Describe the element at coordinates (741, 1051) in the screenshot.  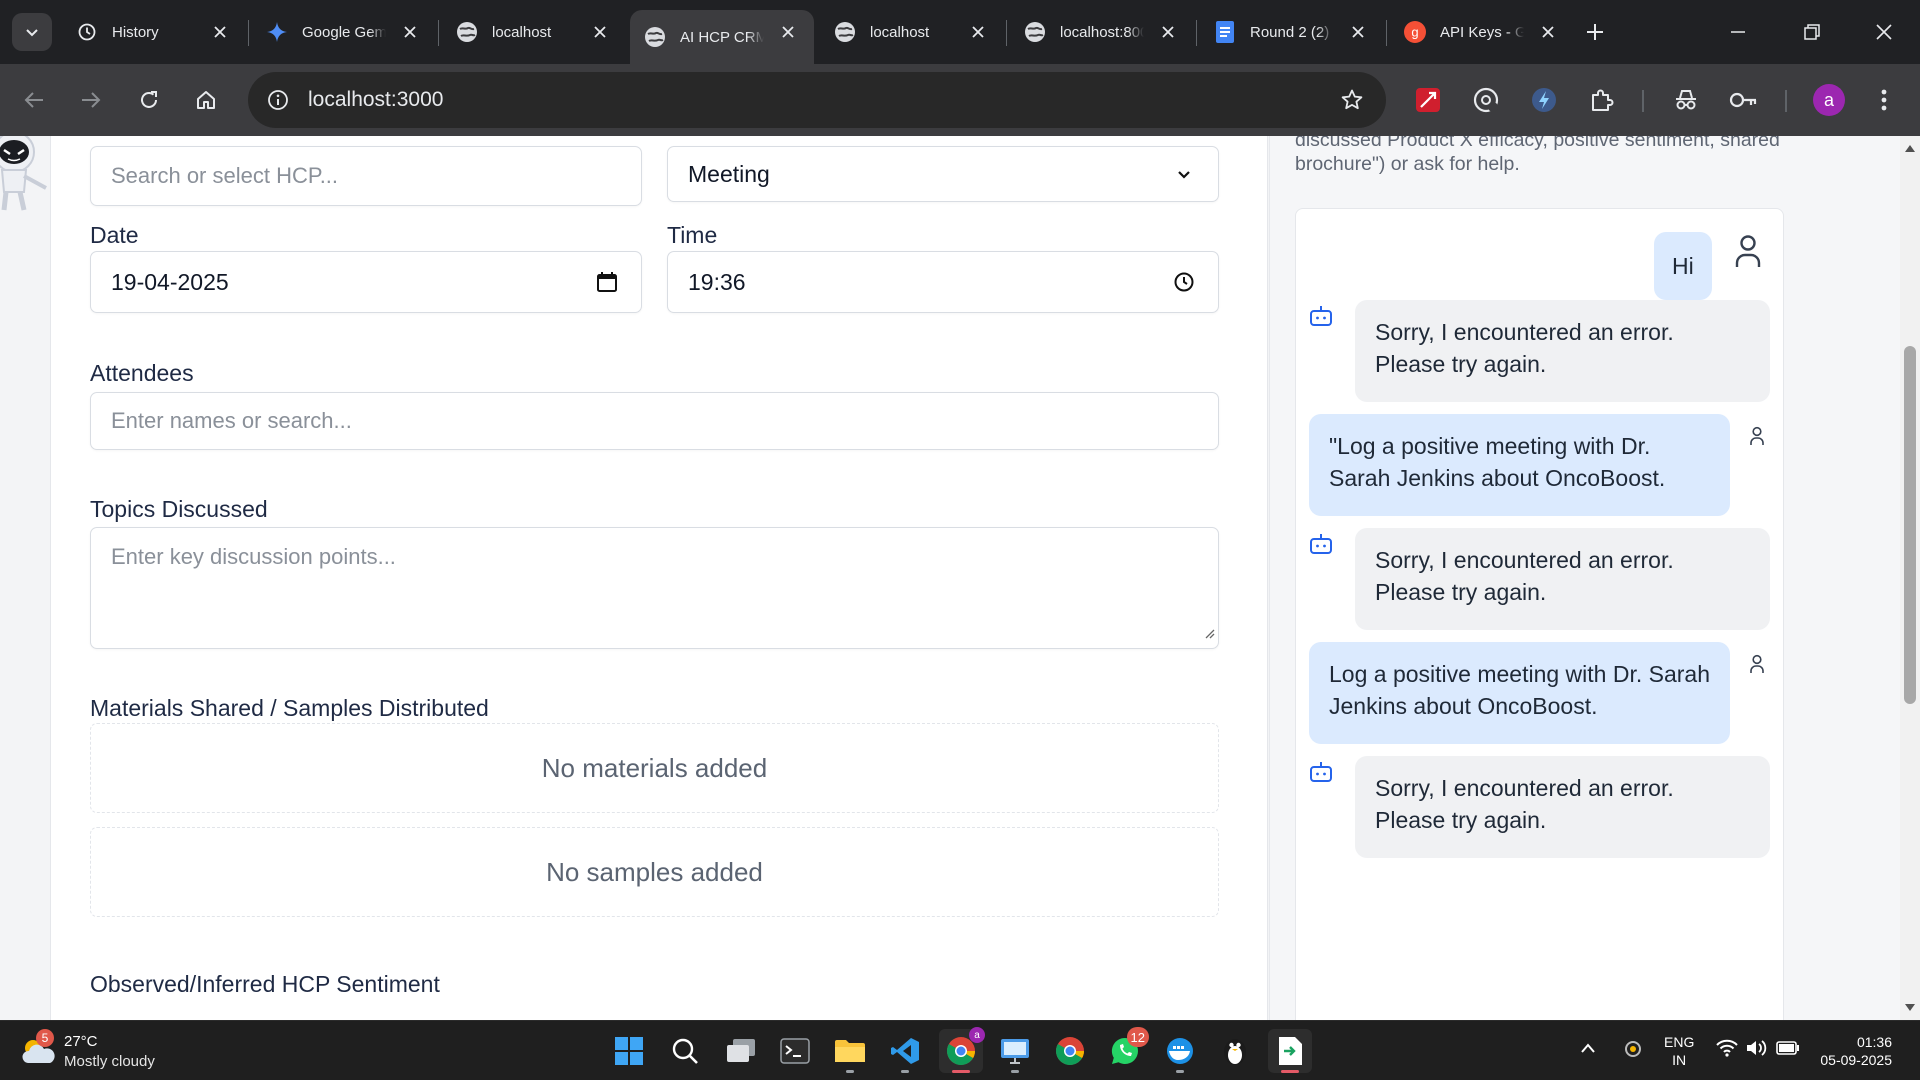
I see `task-view-button` at that location.